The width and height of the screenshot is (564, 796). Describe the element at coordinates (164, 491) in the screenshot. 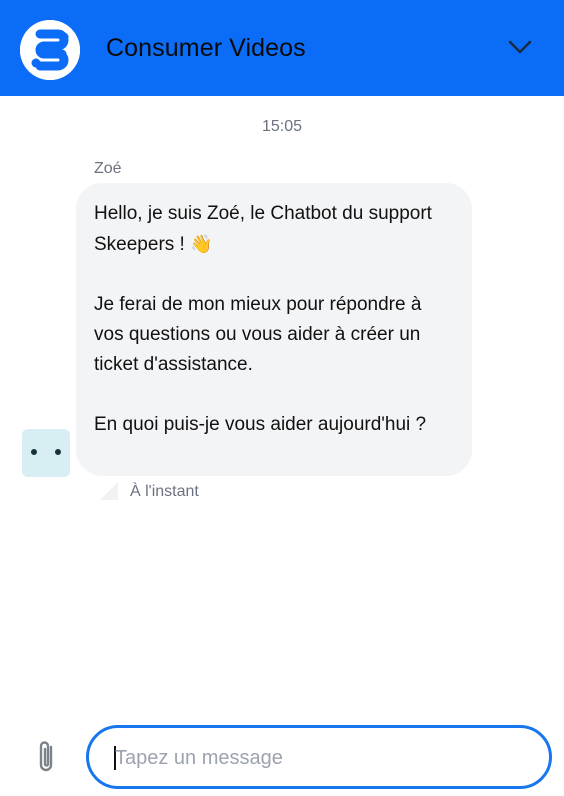

I see `message-status: À l'instant` at that location.